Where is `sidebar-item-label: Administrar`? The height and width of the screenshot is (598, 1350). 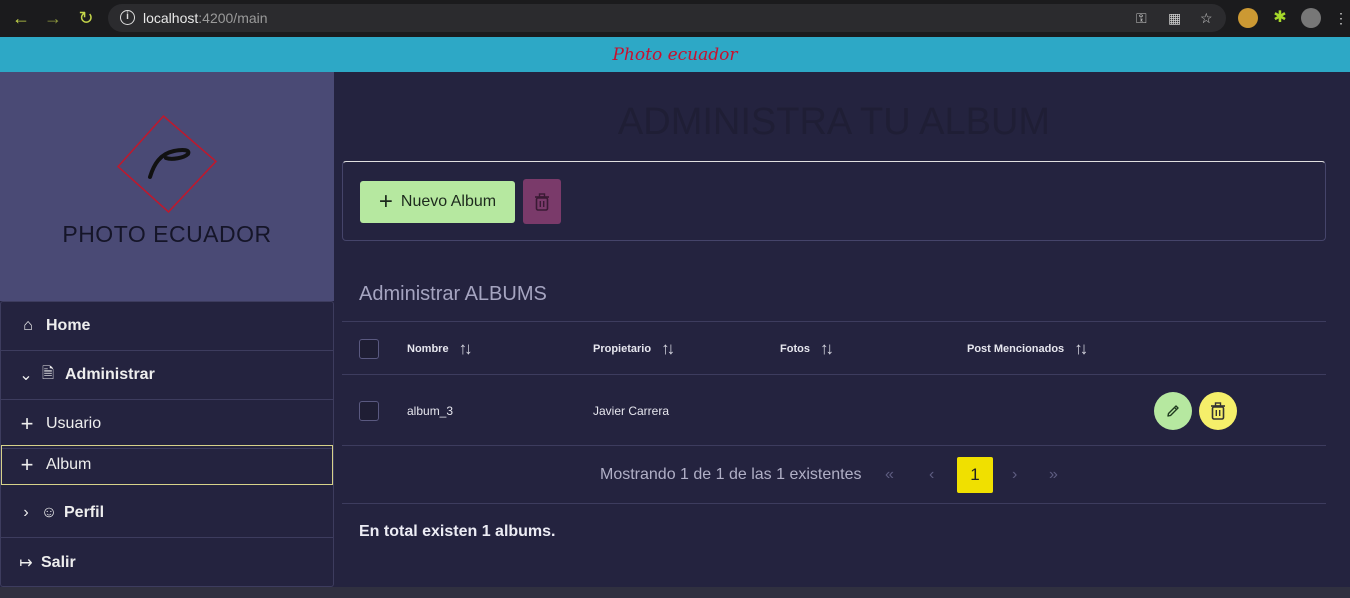
sidebar-item-label: Administrar is located at coordinates (110, 374).